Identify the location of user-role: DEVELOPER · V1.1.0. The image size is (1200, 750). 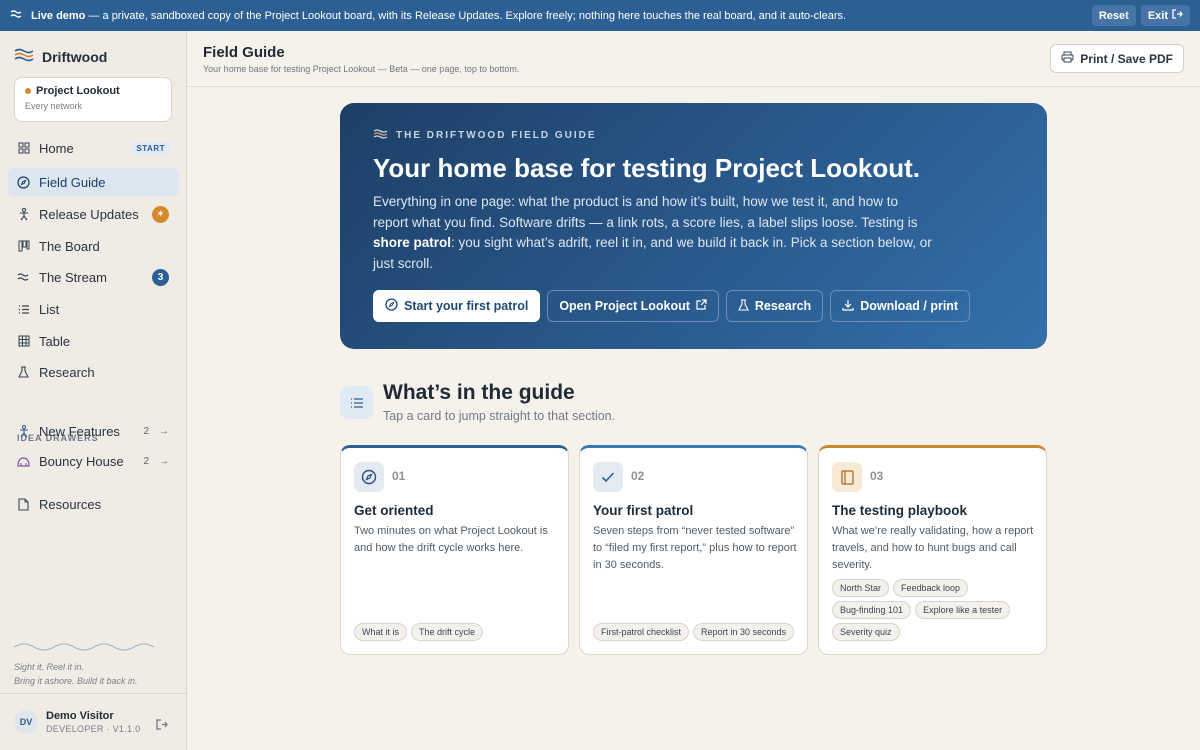
(93, 729).